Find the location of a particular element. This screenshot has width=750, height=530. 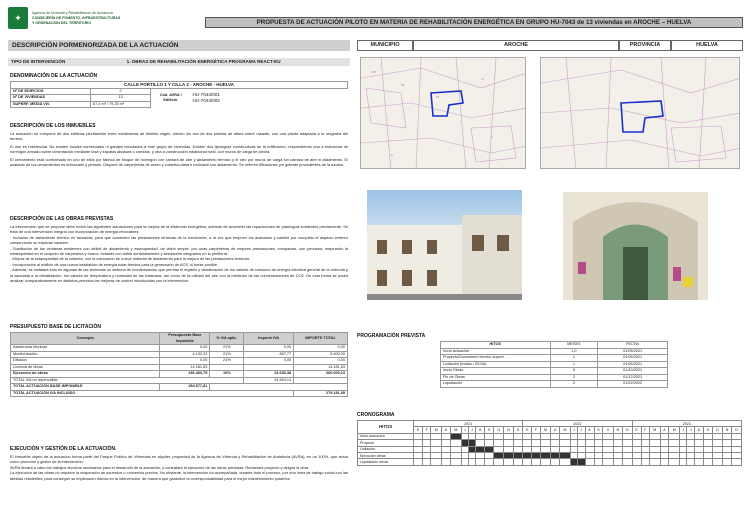

presupuesto-heading: PRESUPUESTO BASE DE LICITACIÓN is located at coordinates (55, 327).